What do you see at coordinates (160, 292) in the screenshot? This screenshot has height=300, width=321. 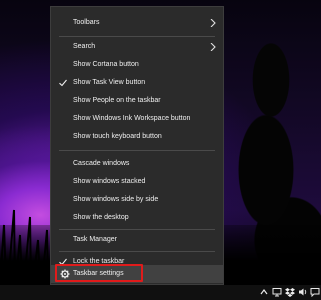 I see `taskbar` at bounding box center [160, 292].